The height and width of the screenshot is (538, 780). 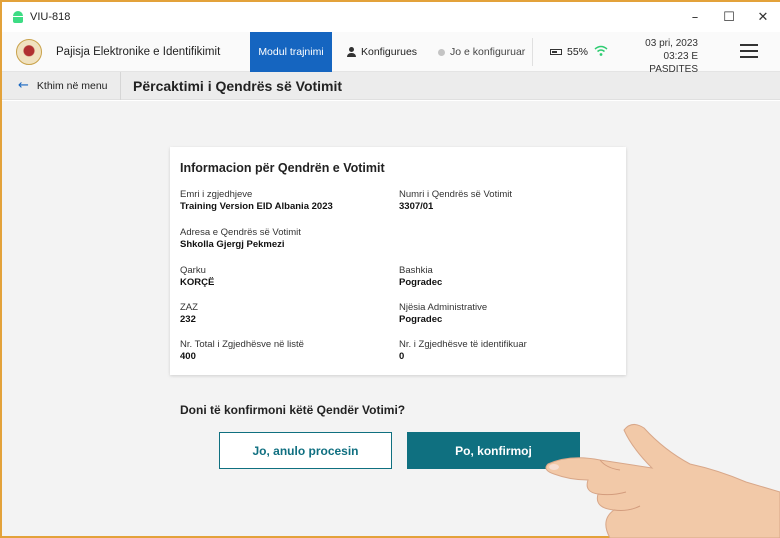 I want to click on user-icon, so click(x=351, y=52).